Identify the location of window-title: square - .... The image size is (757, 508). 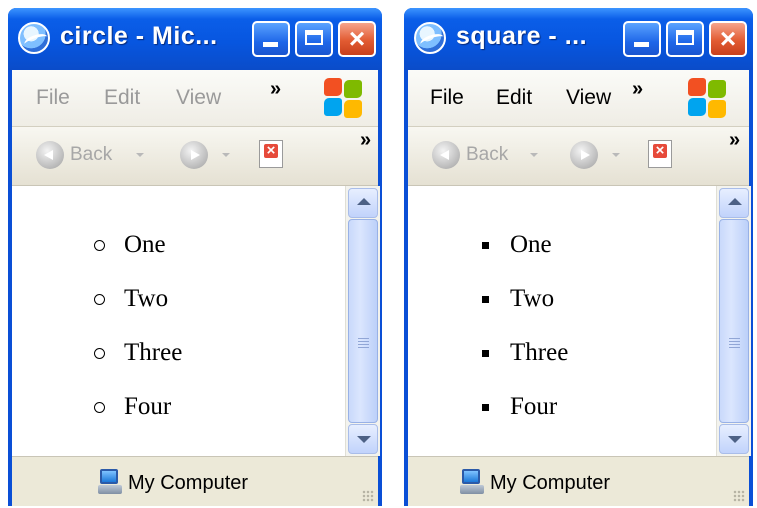
(522, 36).